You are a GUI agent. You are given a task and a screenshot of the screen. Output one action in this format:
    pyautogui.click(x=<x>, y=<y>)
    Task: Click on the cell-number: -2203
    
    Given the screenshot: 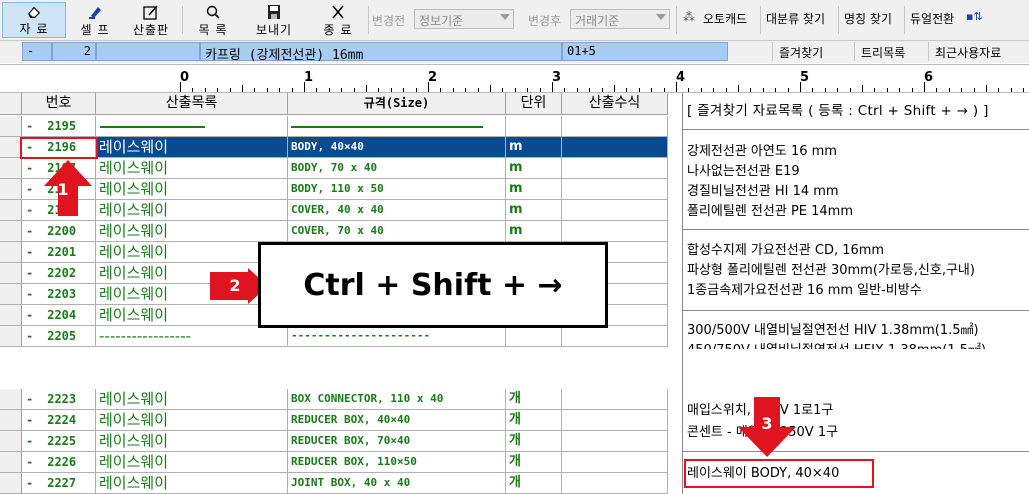 What is the action you would take?
    pyautogui.click(x=59, y=294)
    